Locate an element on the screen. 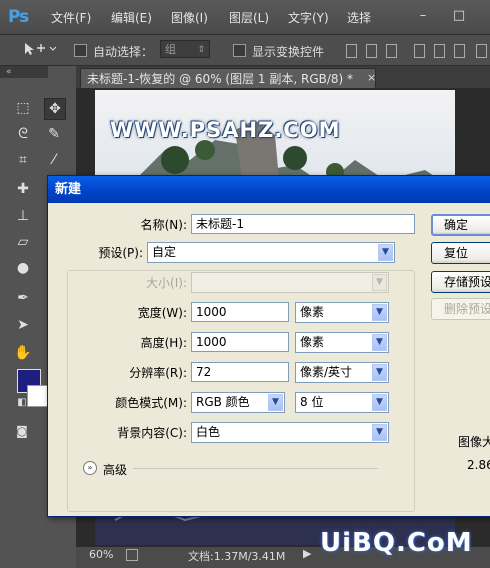 Image resolution: width=490 pixels, height=568 pixels. background-contents-dropdown: 白色 ▼ is located at coordinates (290, 432).